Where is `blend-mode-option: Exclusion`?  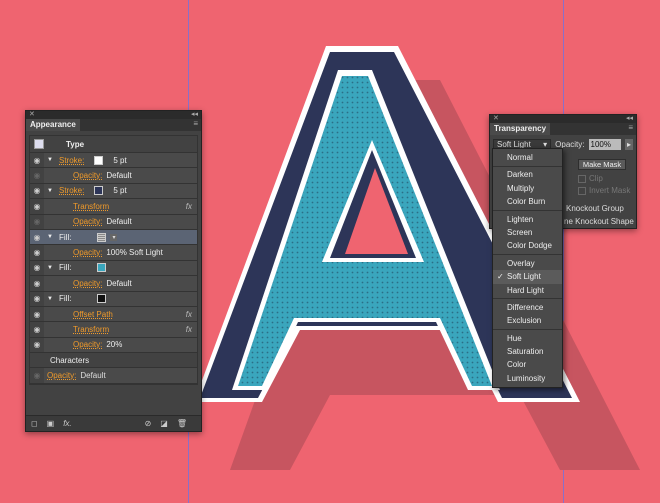
blend-mode-option: Exclusion is located at coordinates (527, 320).